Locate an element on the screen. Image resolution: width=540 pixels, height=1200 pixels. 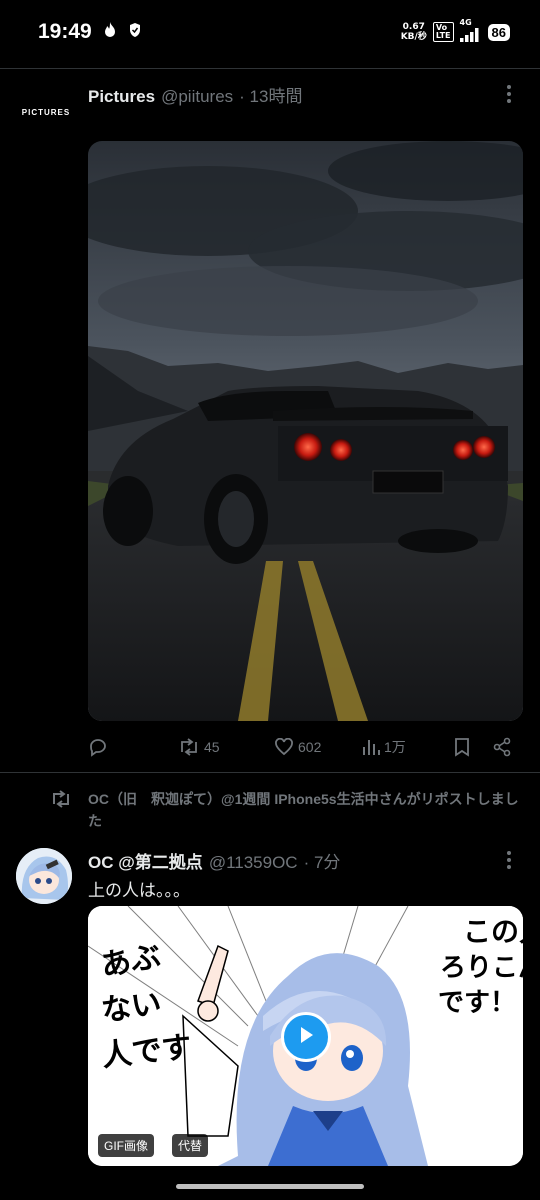
tweet-header: OC @第二拠点 @11359OC · 7分 is located at coordinates (214, 860).